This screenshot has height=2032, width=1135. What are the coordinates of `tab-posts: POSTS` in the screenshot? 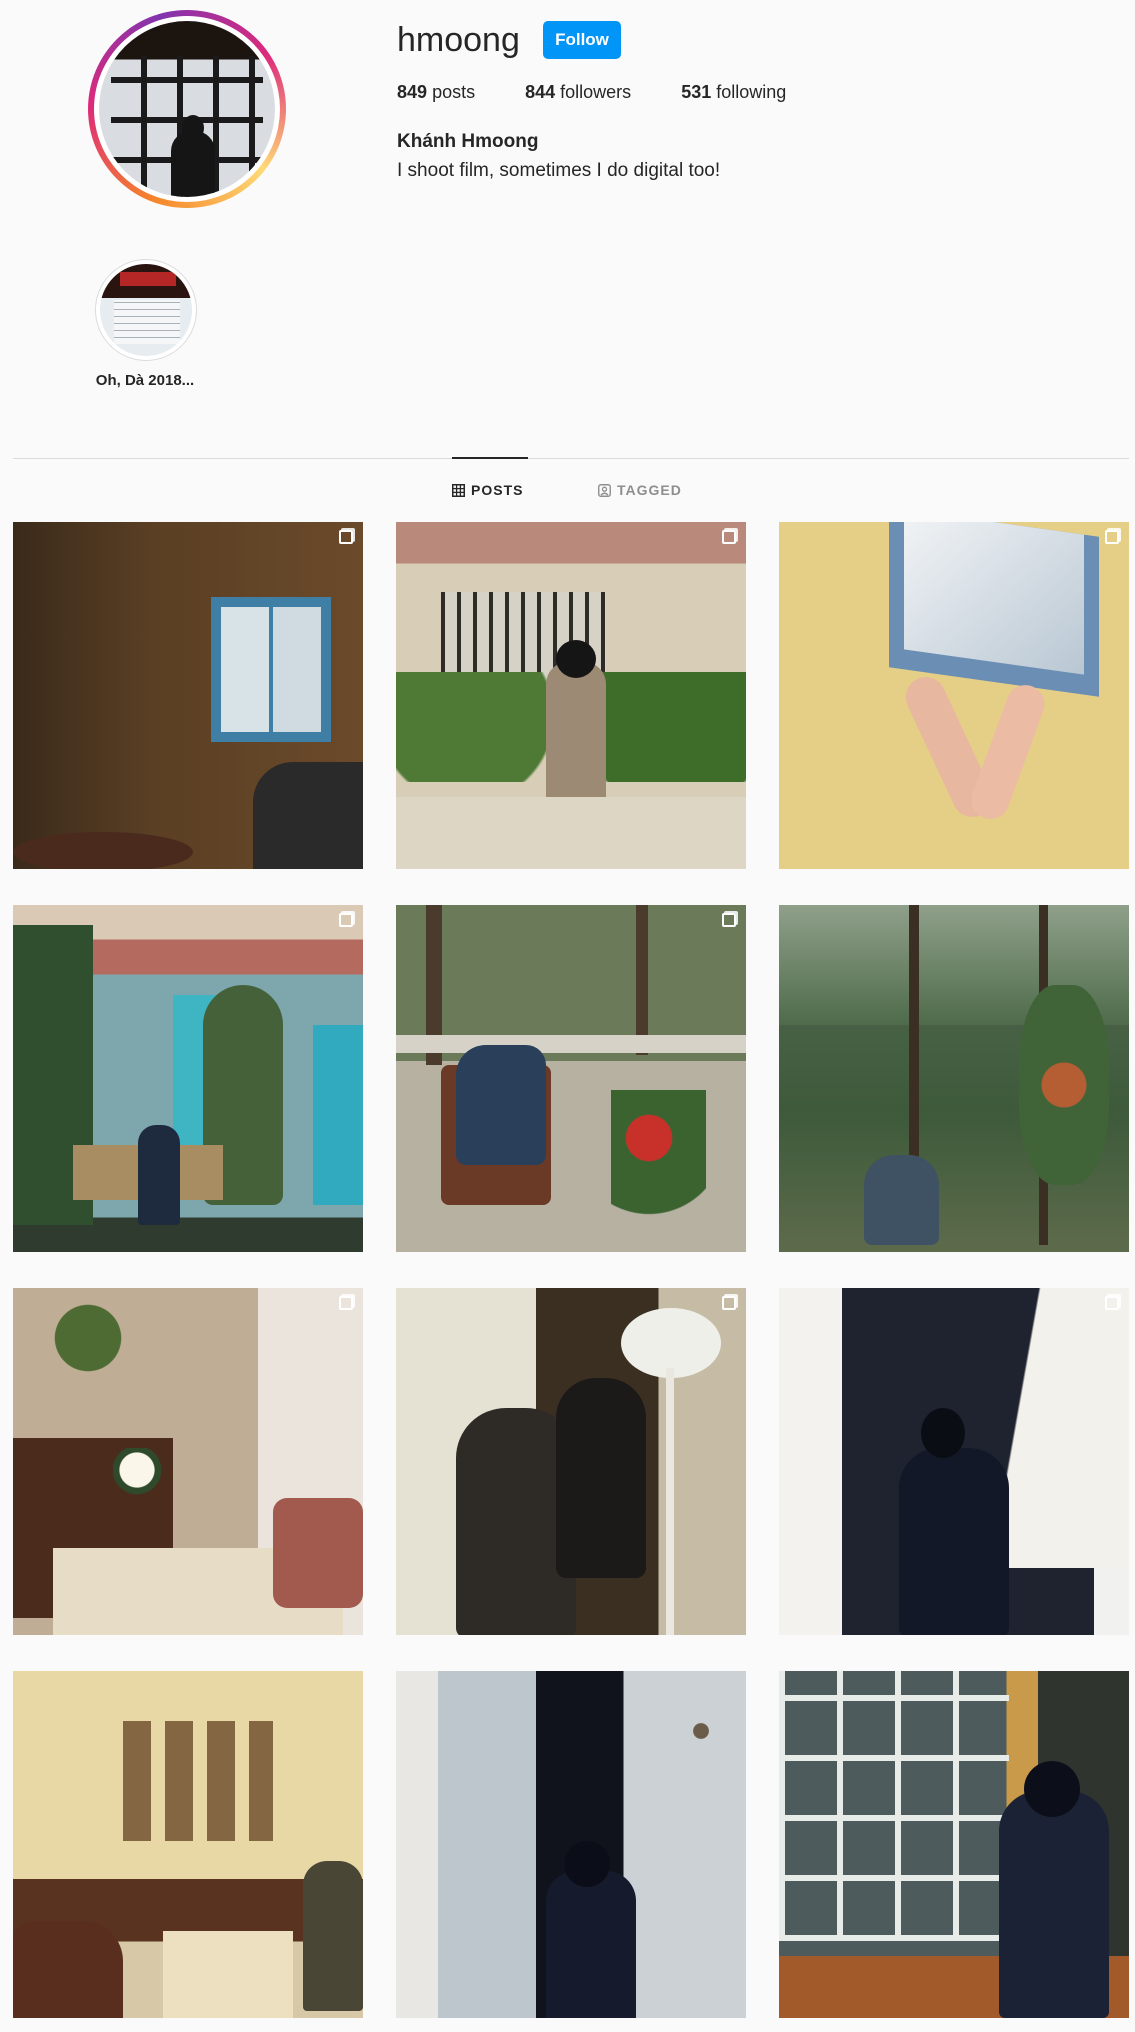 It's located at (487, 490).